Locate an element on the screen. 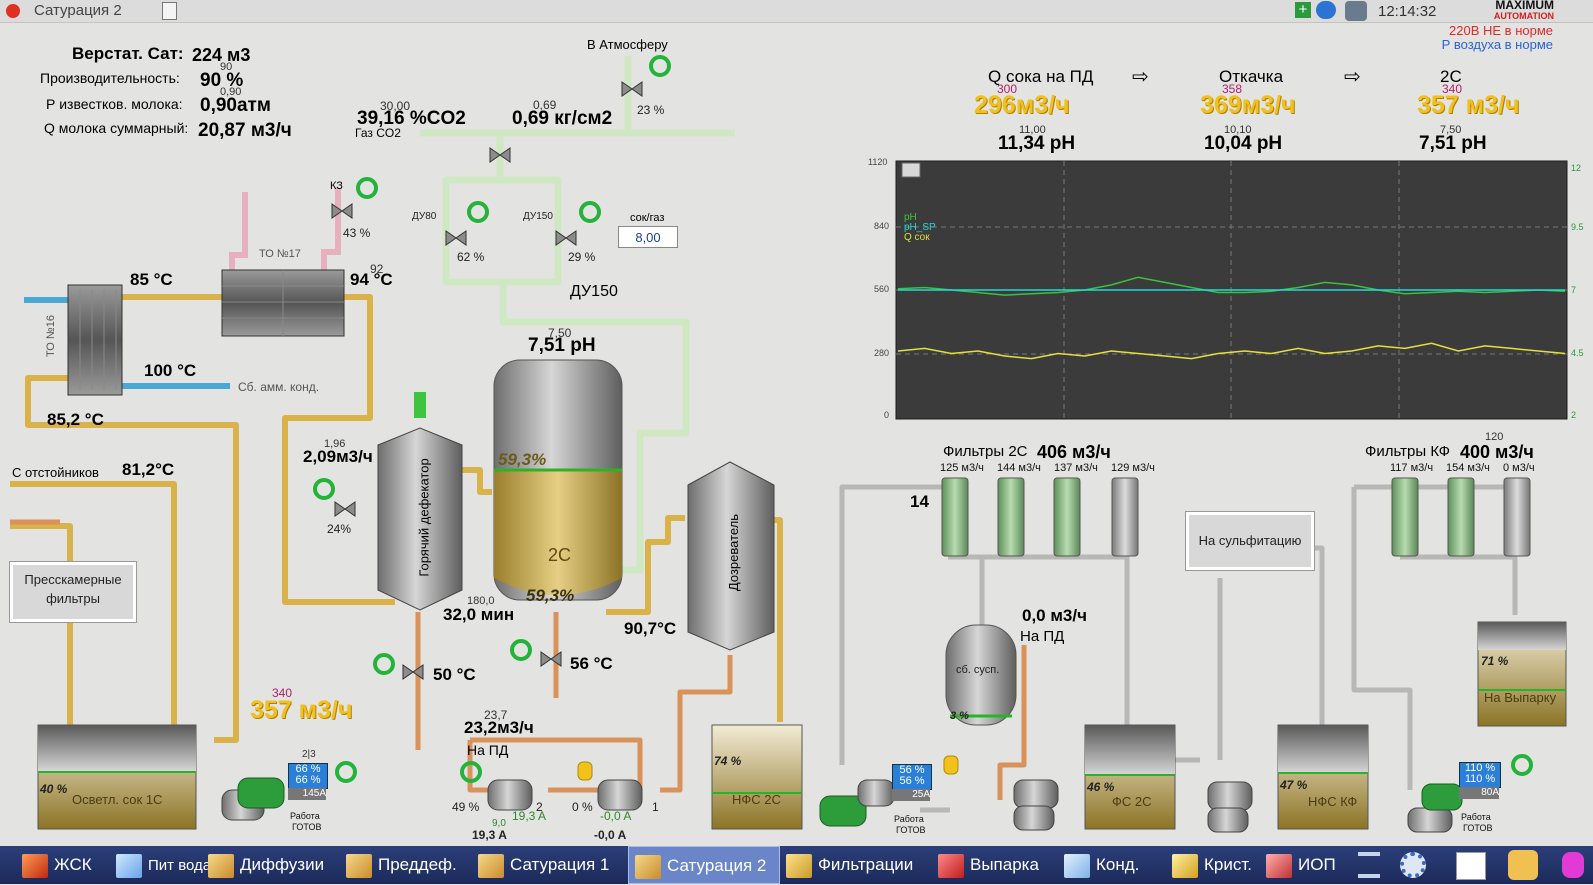 This screenshot has height=885, width=1593. tank-fs2c-label: ФС 2С is located at coordinates (1132, 801).